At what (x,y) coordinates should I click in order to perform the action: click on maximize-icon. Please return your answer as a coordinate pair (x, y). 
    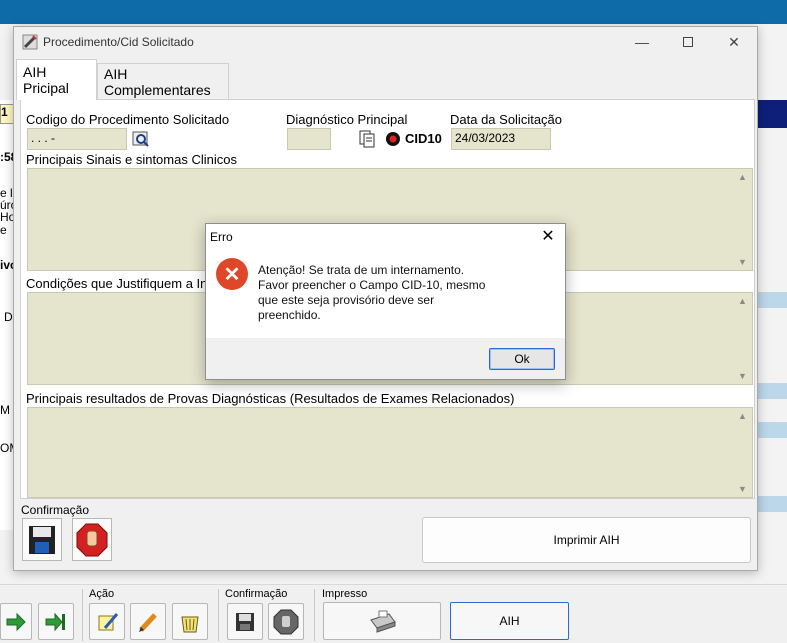
    Looking at the image, I should click on (688, 42).